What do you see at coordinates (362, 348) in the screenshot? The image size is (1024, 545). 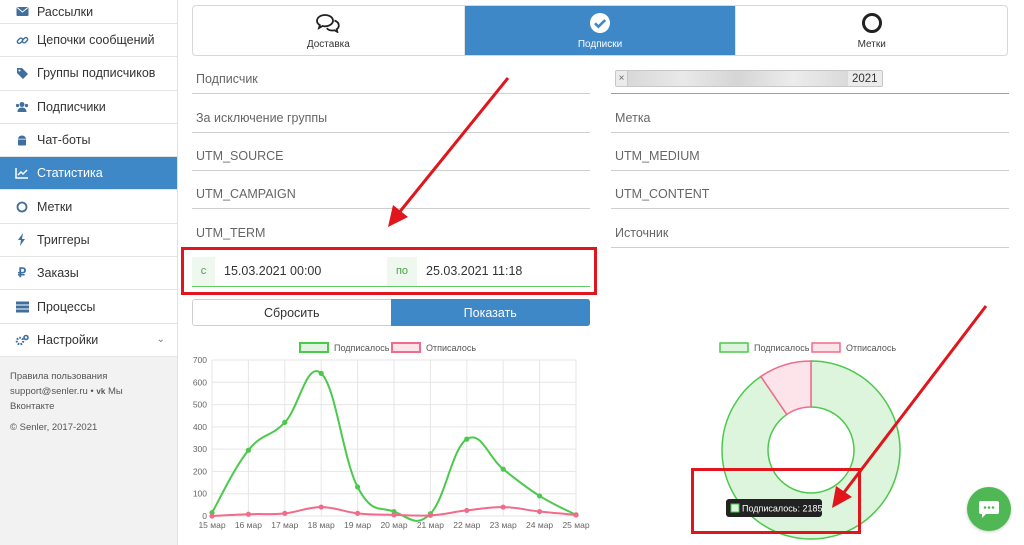 I see `legend-label: Подписалось` at bounding box center [362, 348].